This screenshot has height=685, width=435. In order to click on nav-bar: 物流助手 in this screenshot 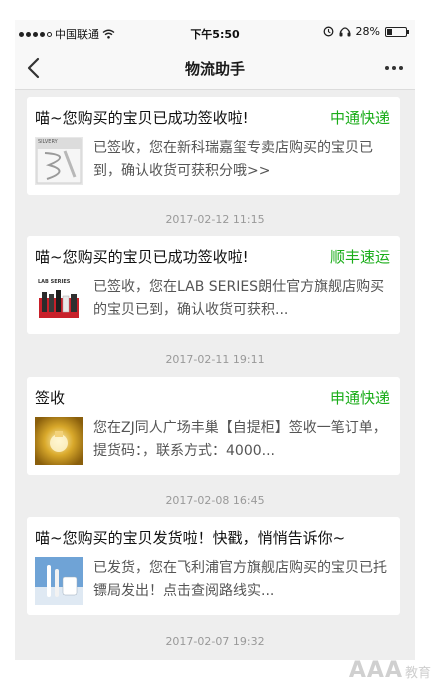, I will do `click(215, 68)`.